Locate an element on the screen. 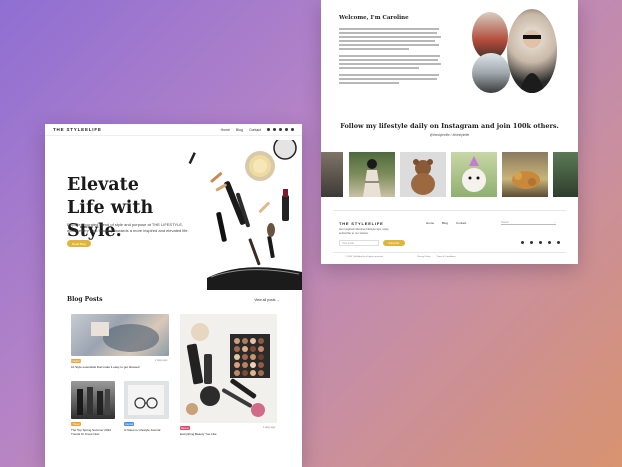 The height and width of the screenshot is (467, 622). cosmetics-hero-image is located at coordinates (245, 215).